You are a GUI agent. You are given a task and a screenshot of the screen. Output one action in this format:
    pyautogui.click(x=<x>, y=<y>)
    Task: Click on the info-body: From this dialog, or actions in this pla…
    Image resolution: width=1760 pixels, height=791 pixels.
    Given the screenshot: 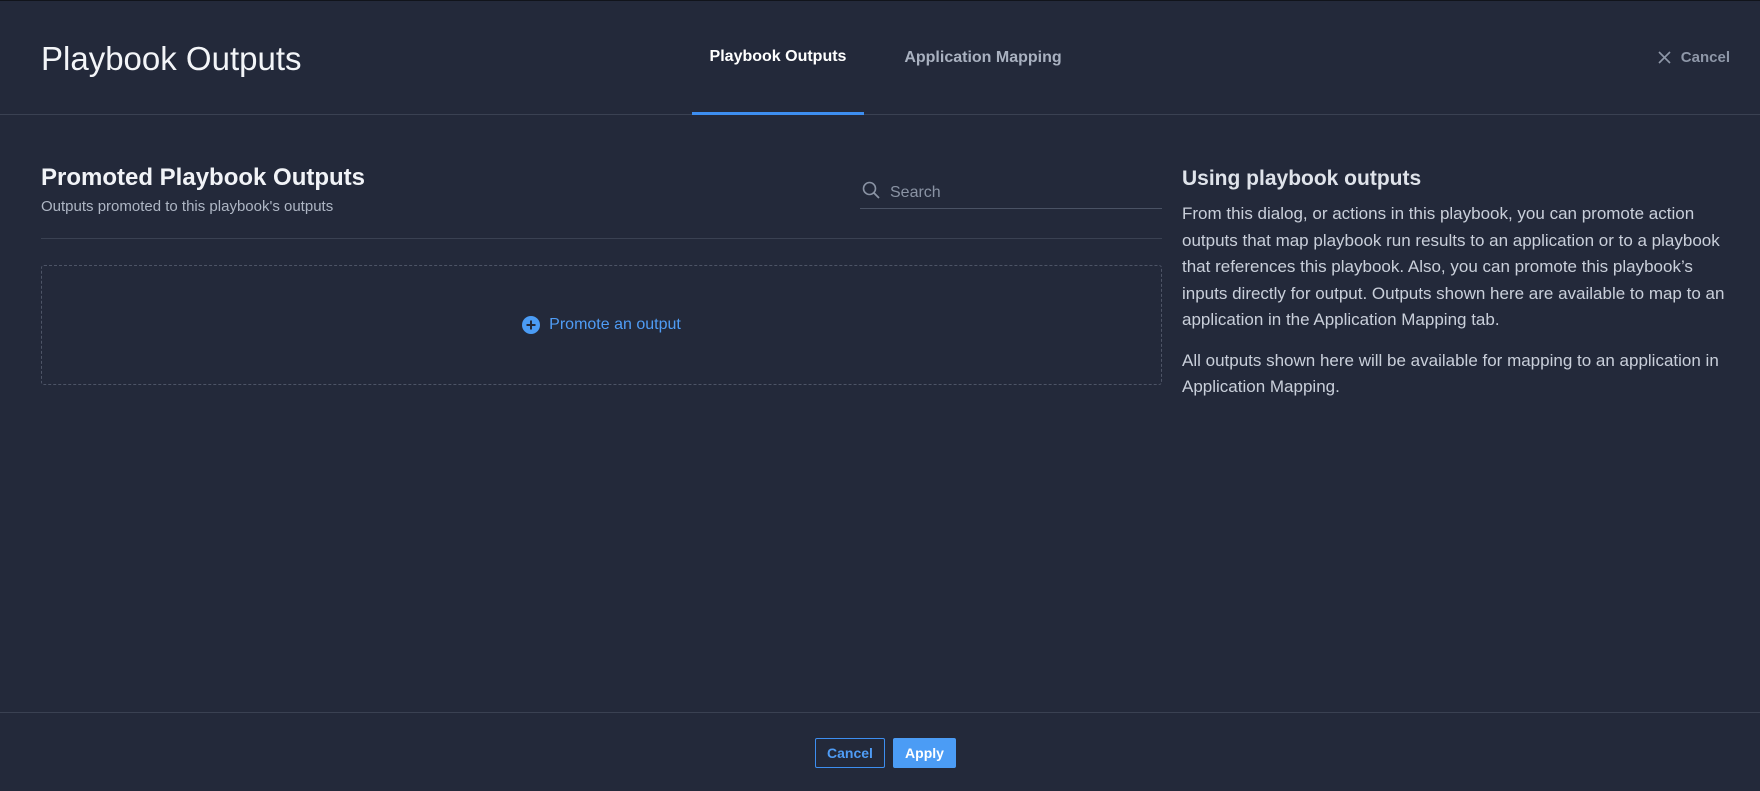 What is the action you would take?
    pyautogui.click(x=1457, y=308)
    